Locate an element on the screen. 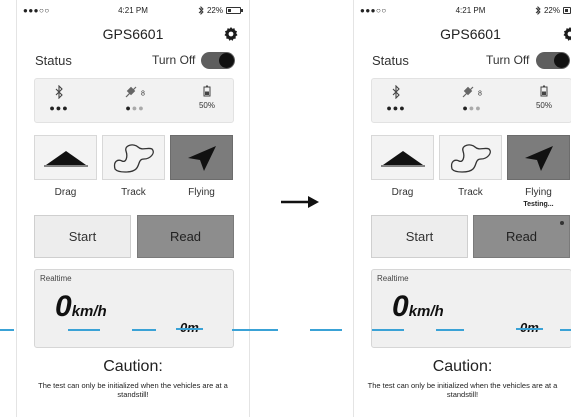  recording-indicator is located at coordinates (562, 223).